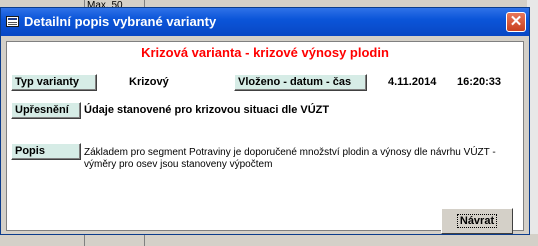 The height and width of the screenshot is (246, 538). I want to click on background-grid-footer, so click(269, 240).